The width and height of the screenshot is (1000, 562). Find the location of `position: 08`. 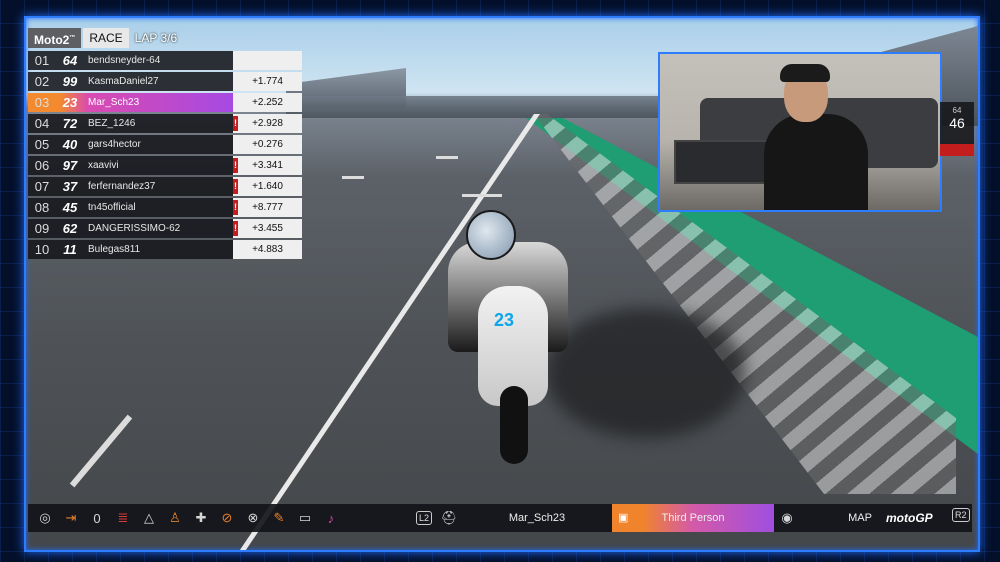

position: 08 is located at coordinates (42, 207).